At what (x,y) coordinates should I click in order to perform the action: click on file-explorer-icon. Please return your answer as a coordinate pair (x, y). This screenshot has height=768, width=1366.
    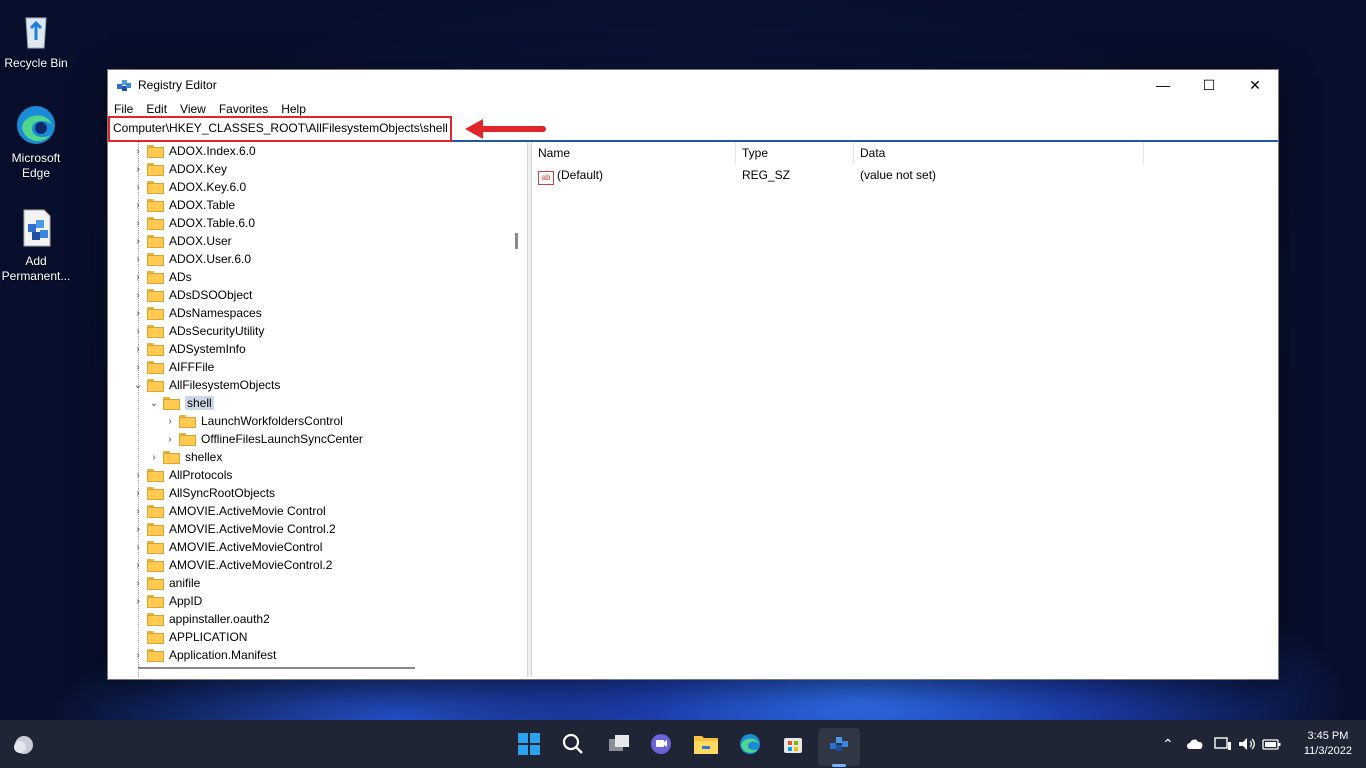
    Looking at the image, I should click on (706, 744).